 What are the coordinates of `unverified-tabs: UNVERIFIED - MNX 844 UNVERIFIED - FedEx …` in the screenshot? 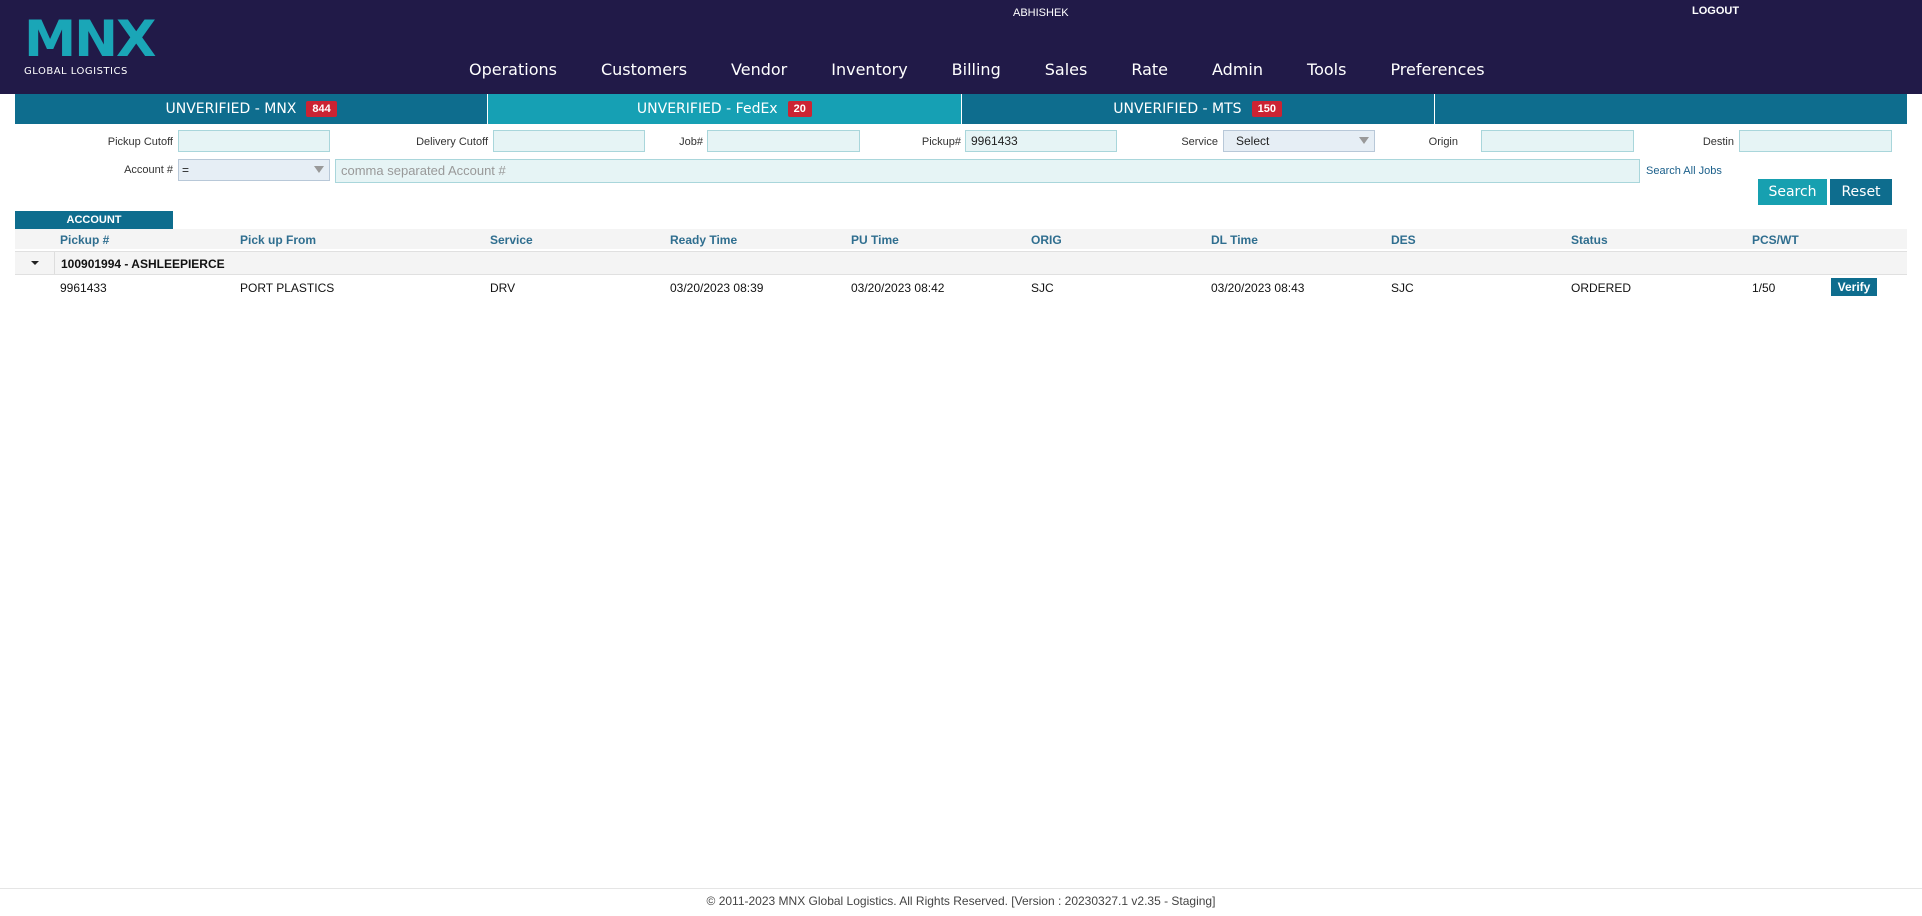 It's located at (961, 109).